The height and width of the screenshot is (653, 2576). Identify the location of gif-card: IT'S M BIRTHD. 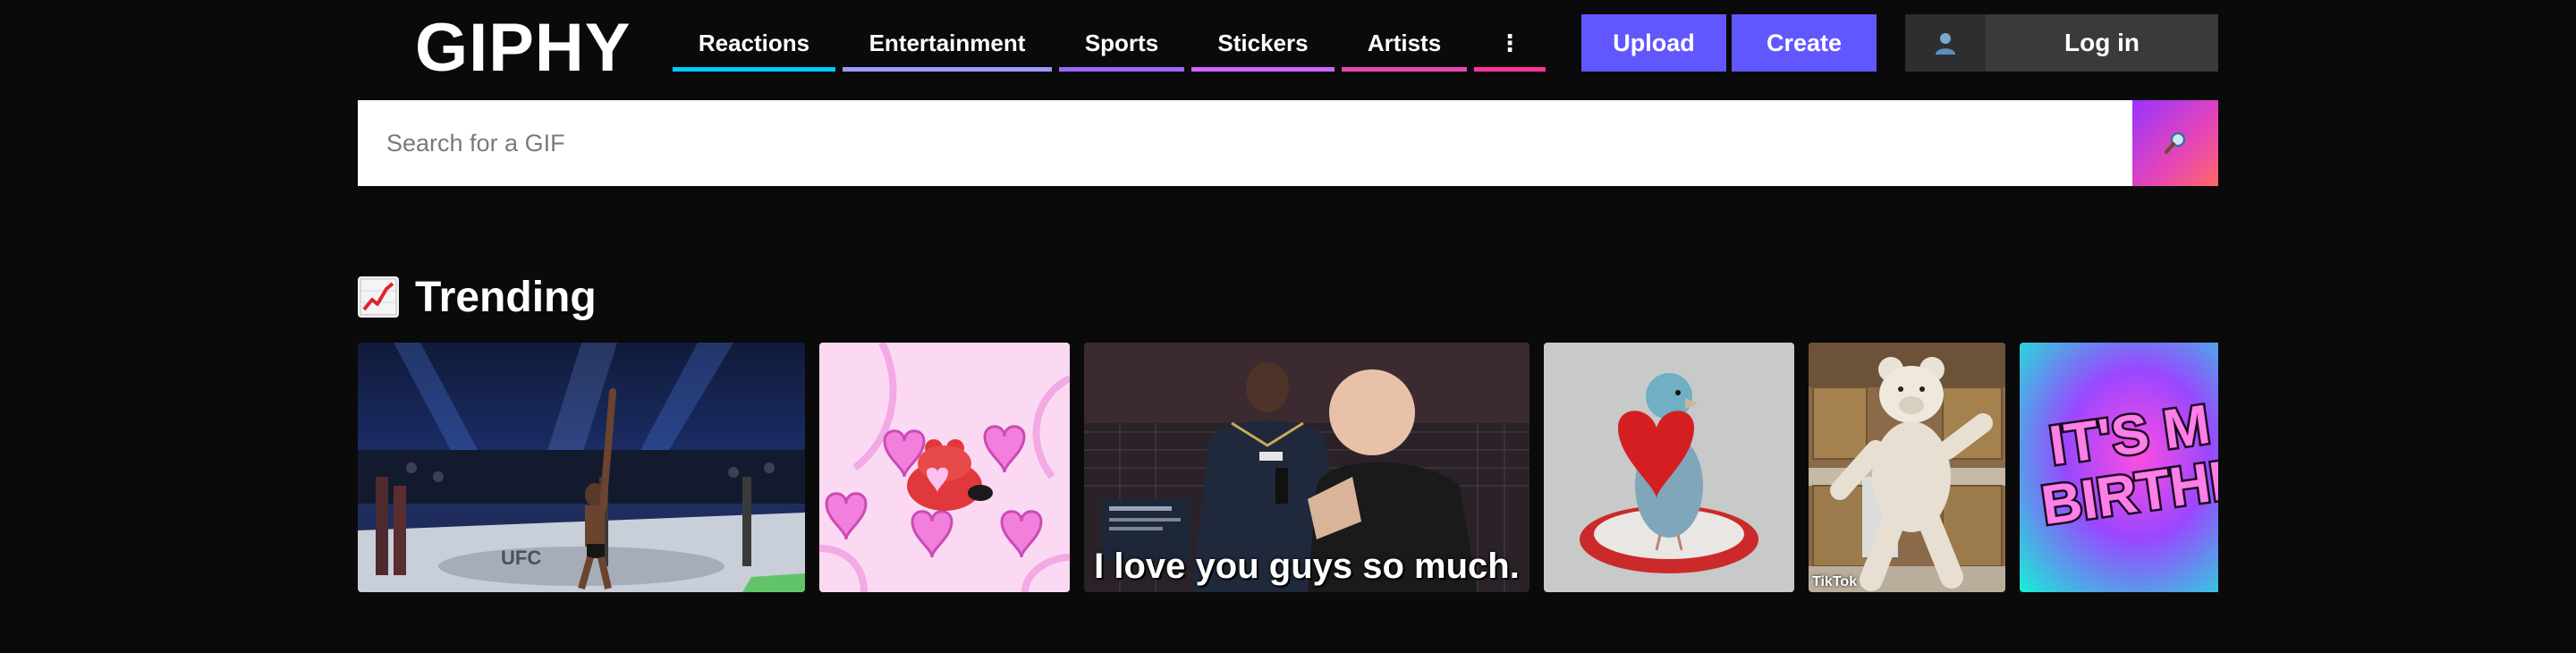
(2119, 467).